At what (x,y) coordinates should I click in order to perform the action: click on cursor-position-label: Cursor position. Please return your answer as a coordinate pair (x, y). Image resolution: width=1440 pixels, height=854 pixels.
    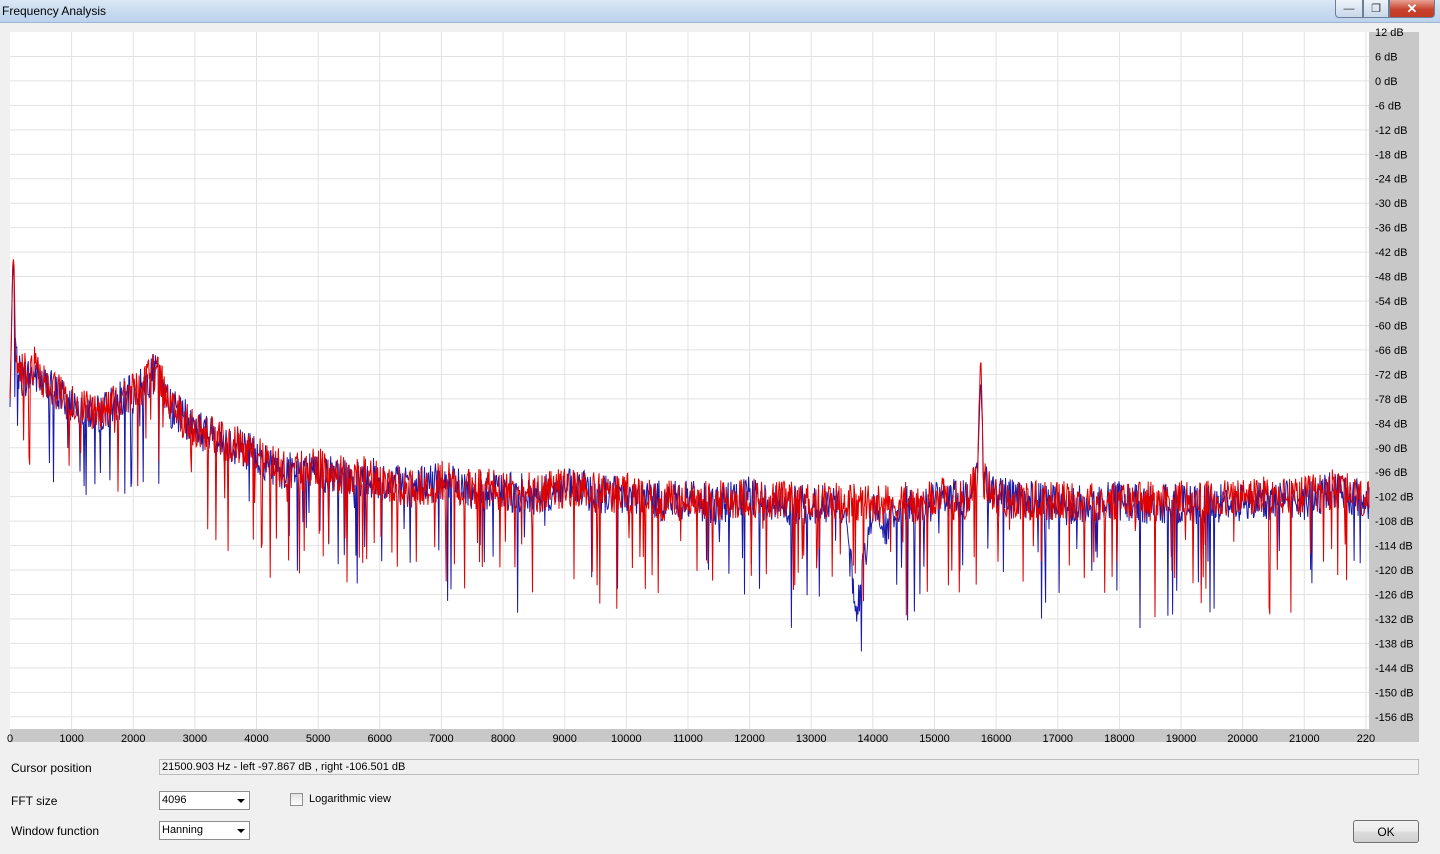
    Looking at the image, I should click on (51, 768).